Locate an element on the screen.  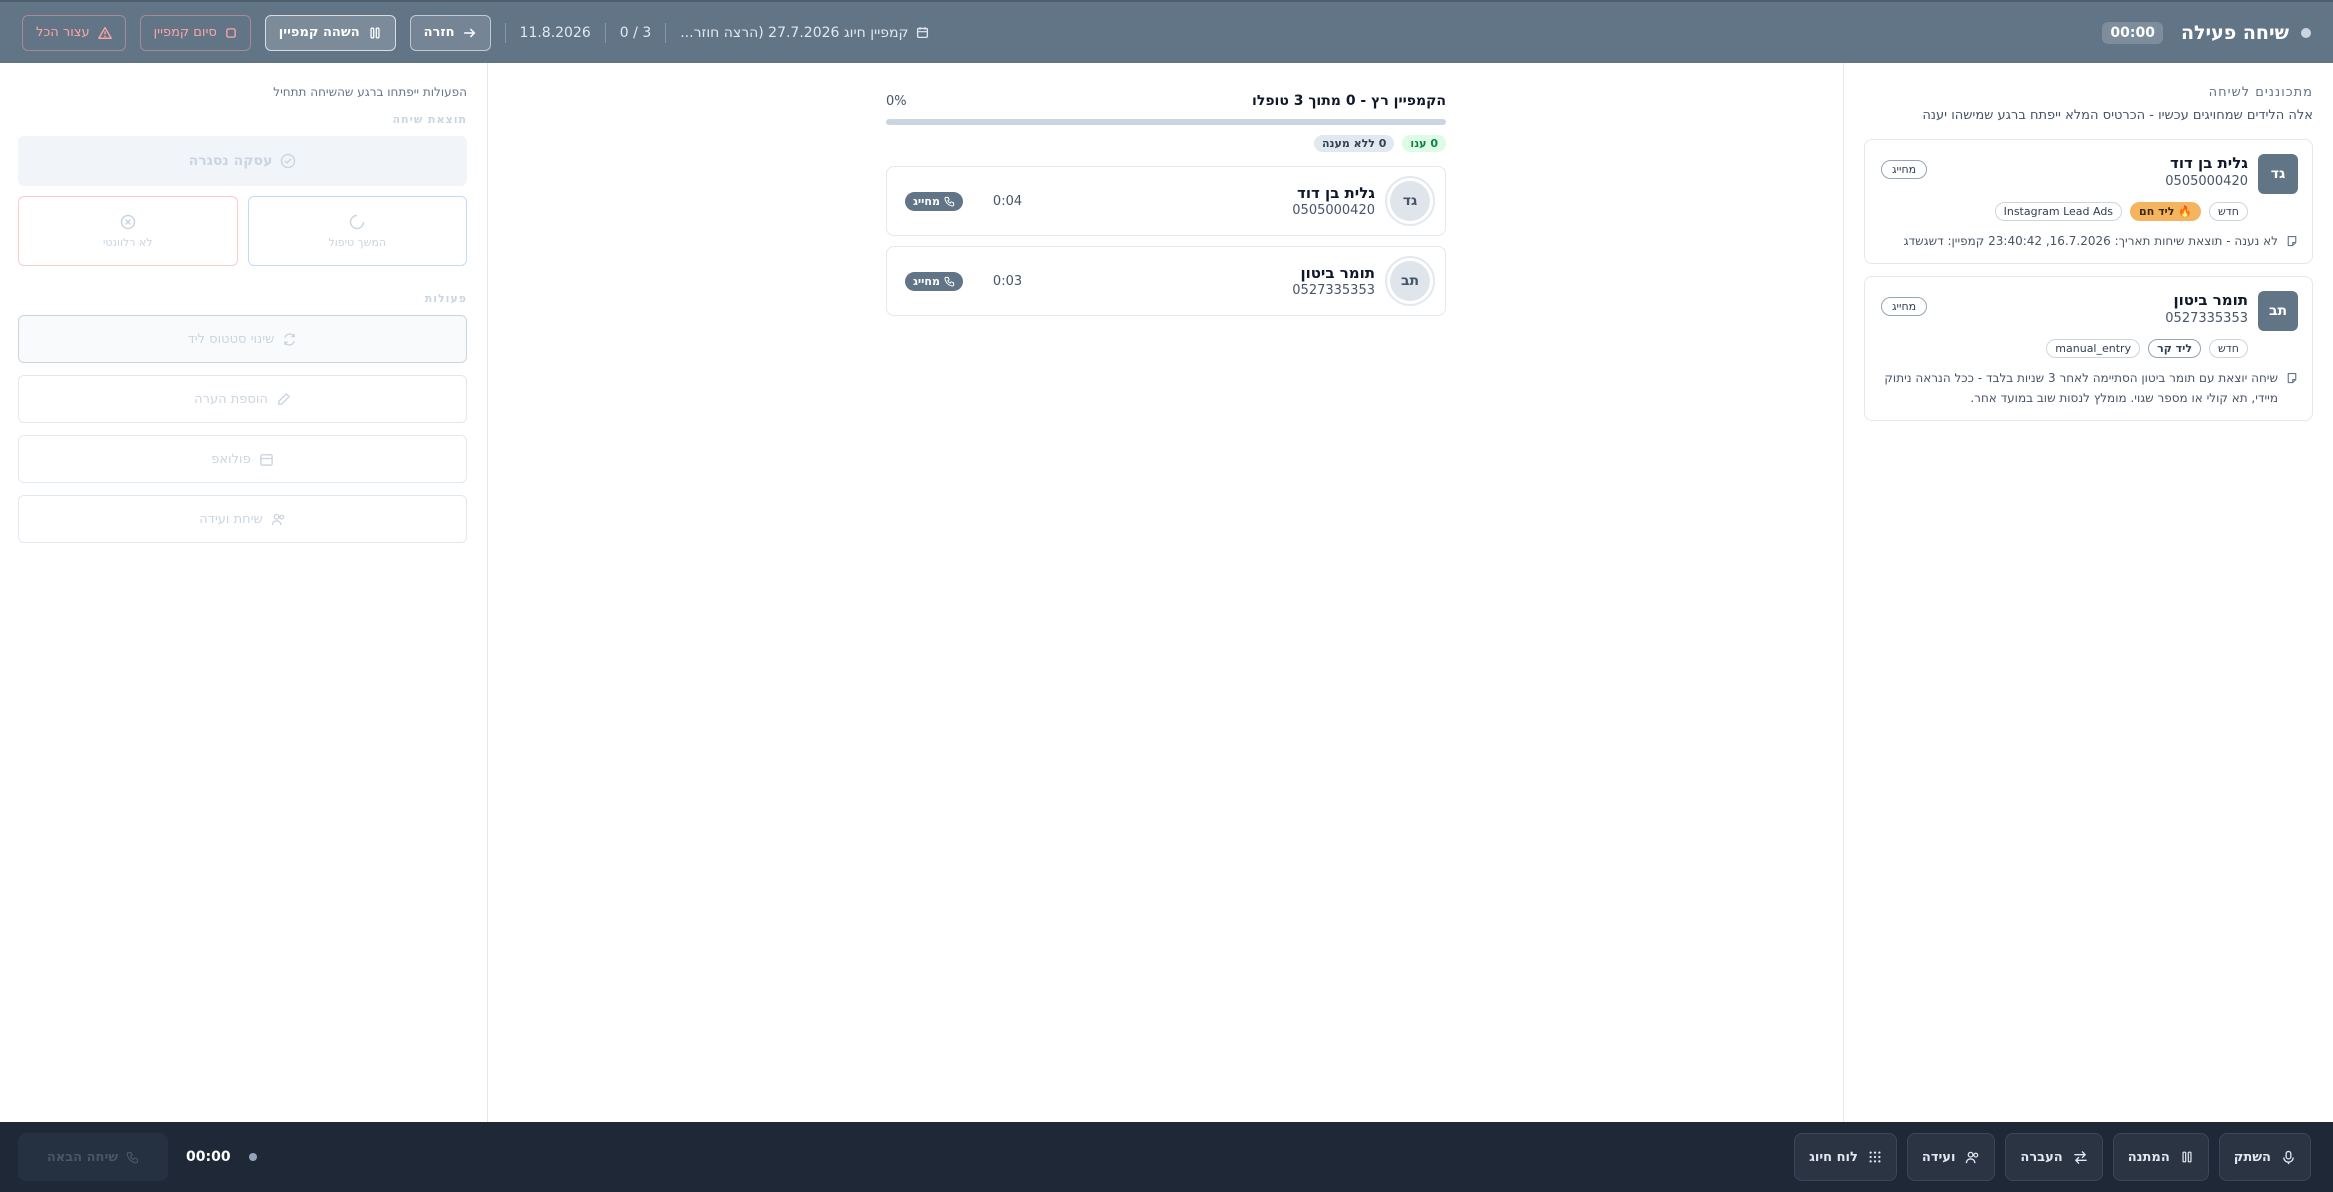
call-status-area: 00:00 שיחה הבאה is located at coordinates (137, 1157).